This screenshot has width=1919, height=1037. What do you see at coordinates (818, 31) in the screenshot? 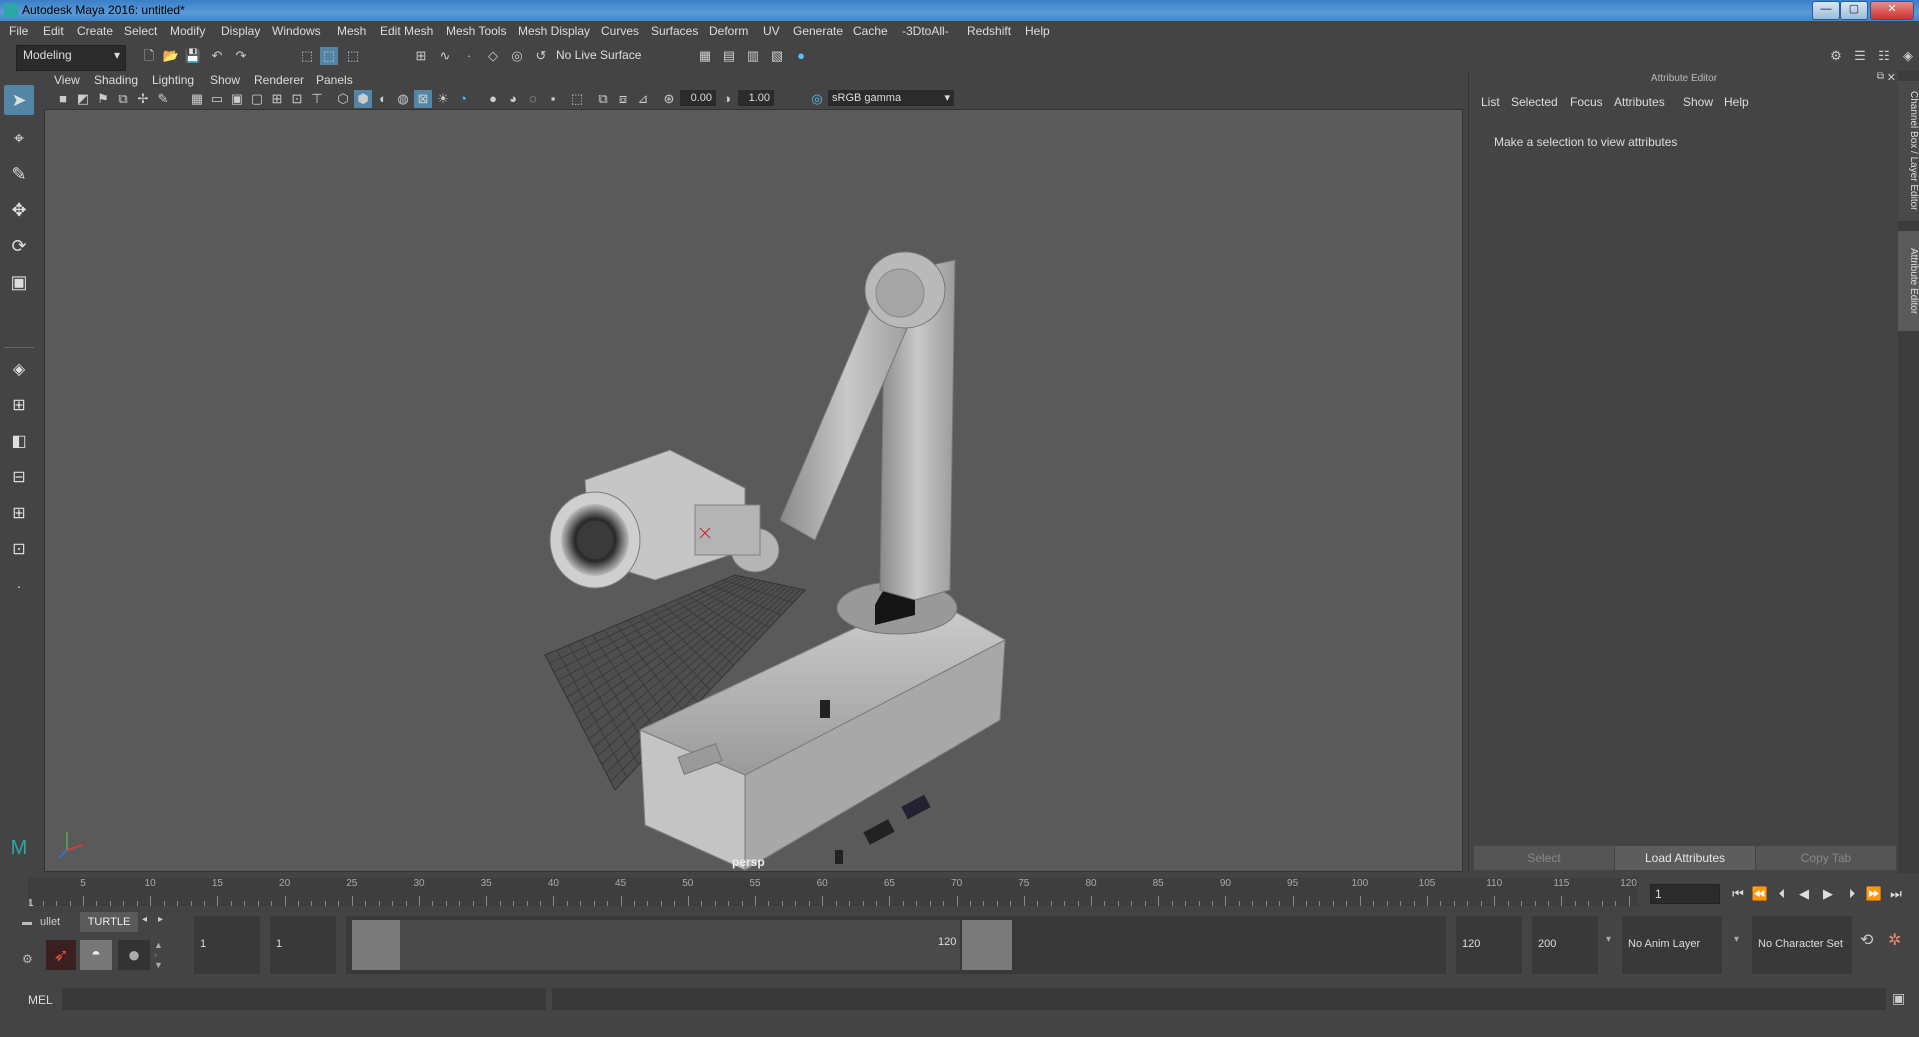
I see `menu-generate: Generate` at bounding box center [818, 31].